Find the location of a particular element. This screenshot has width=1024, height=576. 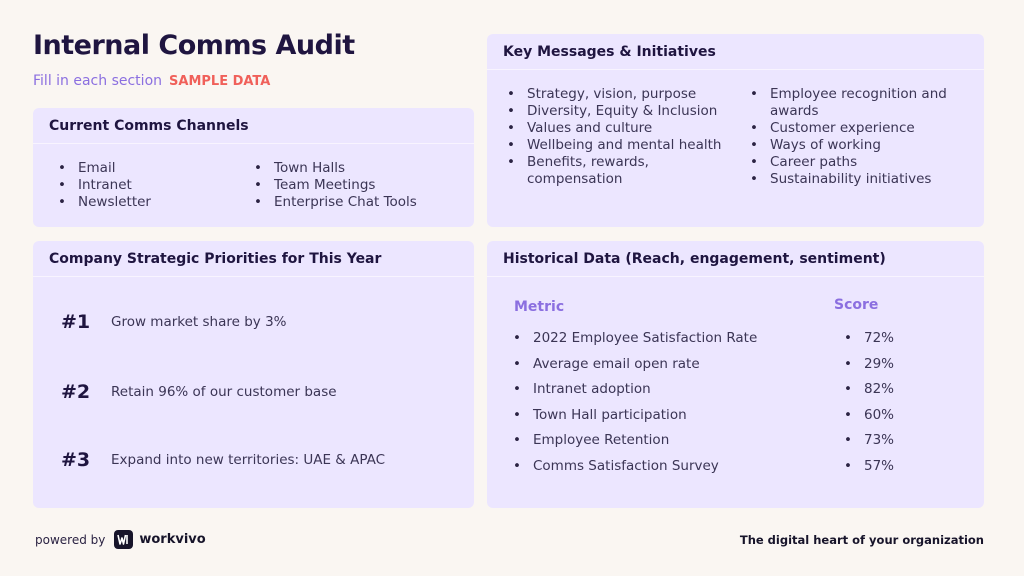

channels-list-col1: Email Intranet Newsletter is located at coordinates (104, 185).